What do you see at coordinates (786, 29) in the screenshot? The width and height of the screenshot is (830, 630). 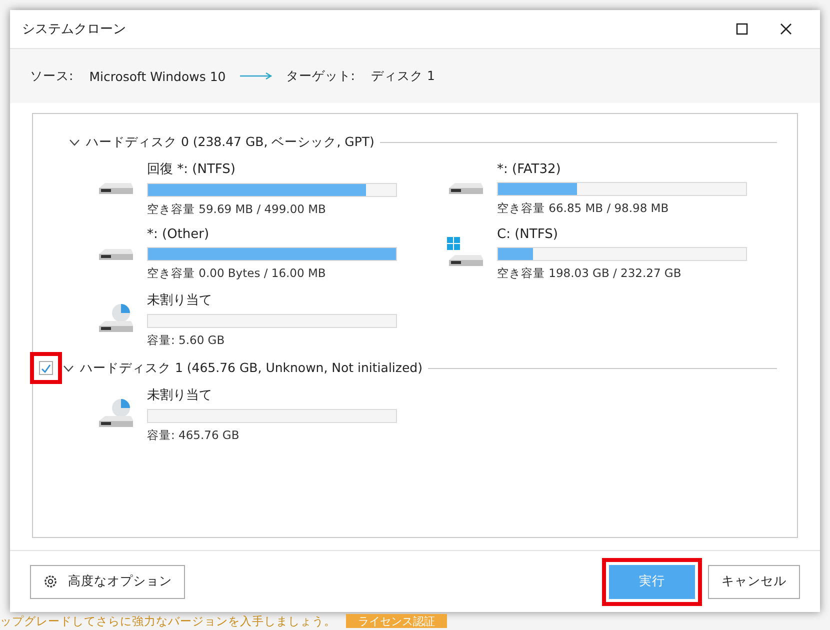 I see `close-icon` at bounding box center [786, 29].